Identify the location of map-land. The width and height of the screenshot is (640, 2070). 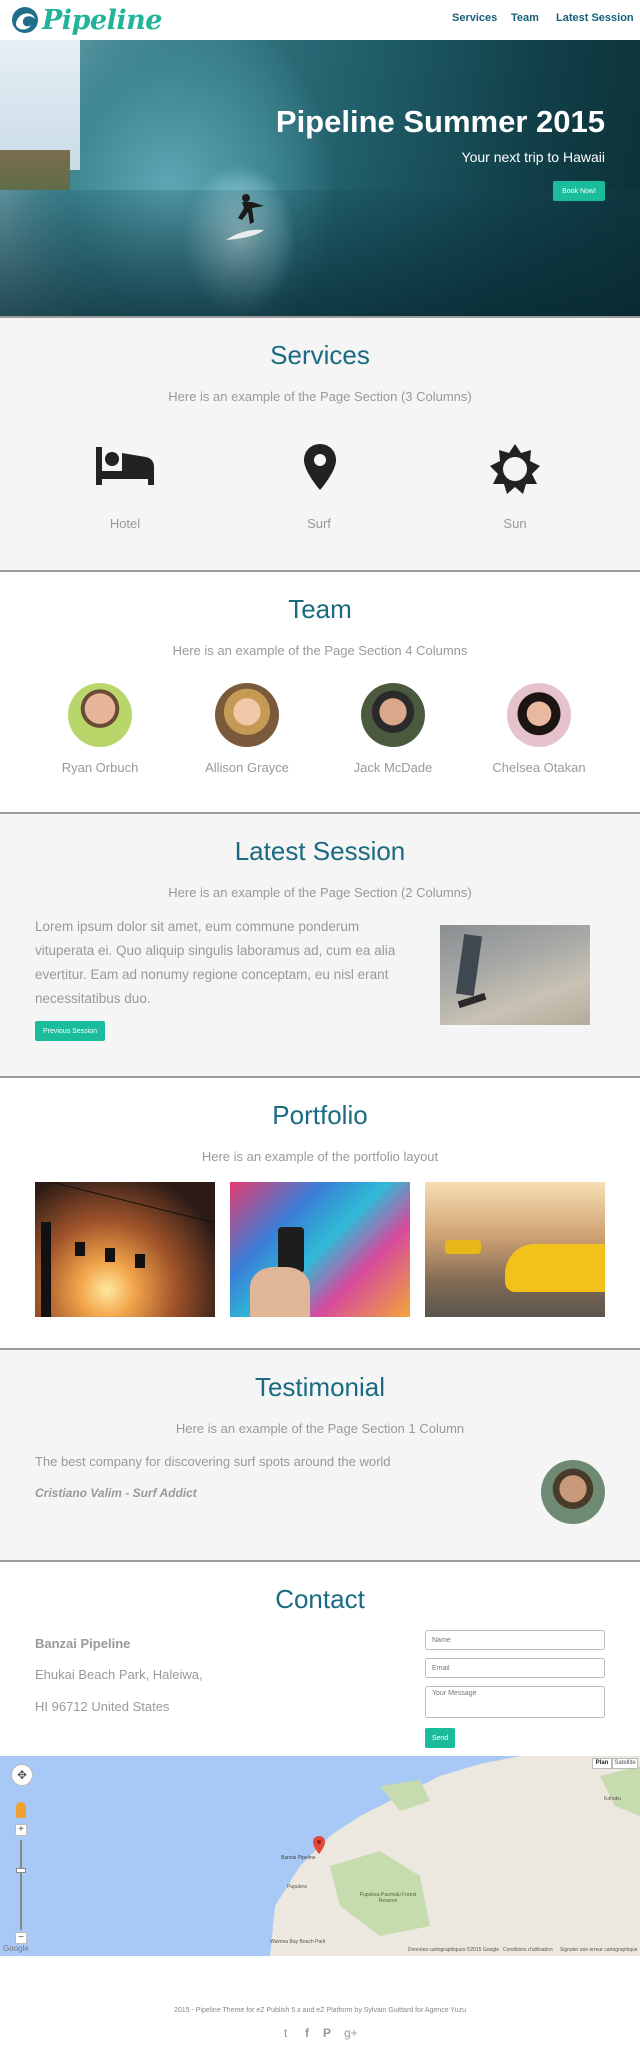
(455, 1856).